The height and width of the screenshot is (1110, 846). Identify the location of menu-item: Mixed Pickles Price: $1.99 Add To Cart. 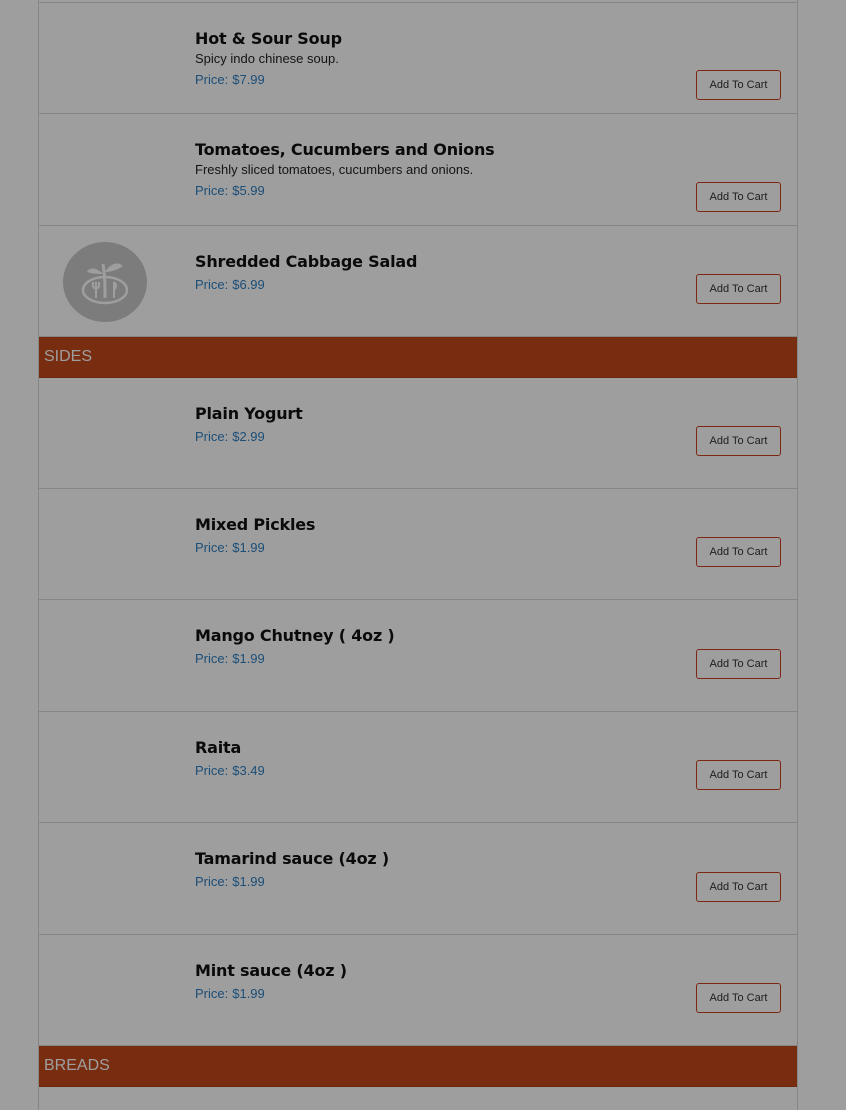
(418, 544).